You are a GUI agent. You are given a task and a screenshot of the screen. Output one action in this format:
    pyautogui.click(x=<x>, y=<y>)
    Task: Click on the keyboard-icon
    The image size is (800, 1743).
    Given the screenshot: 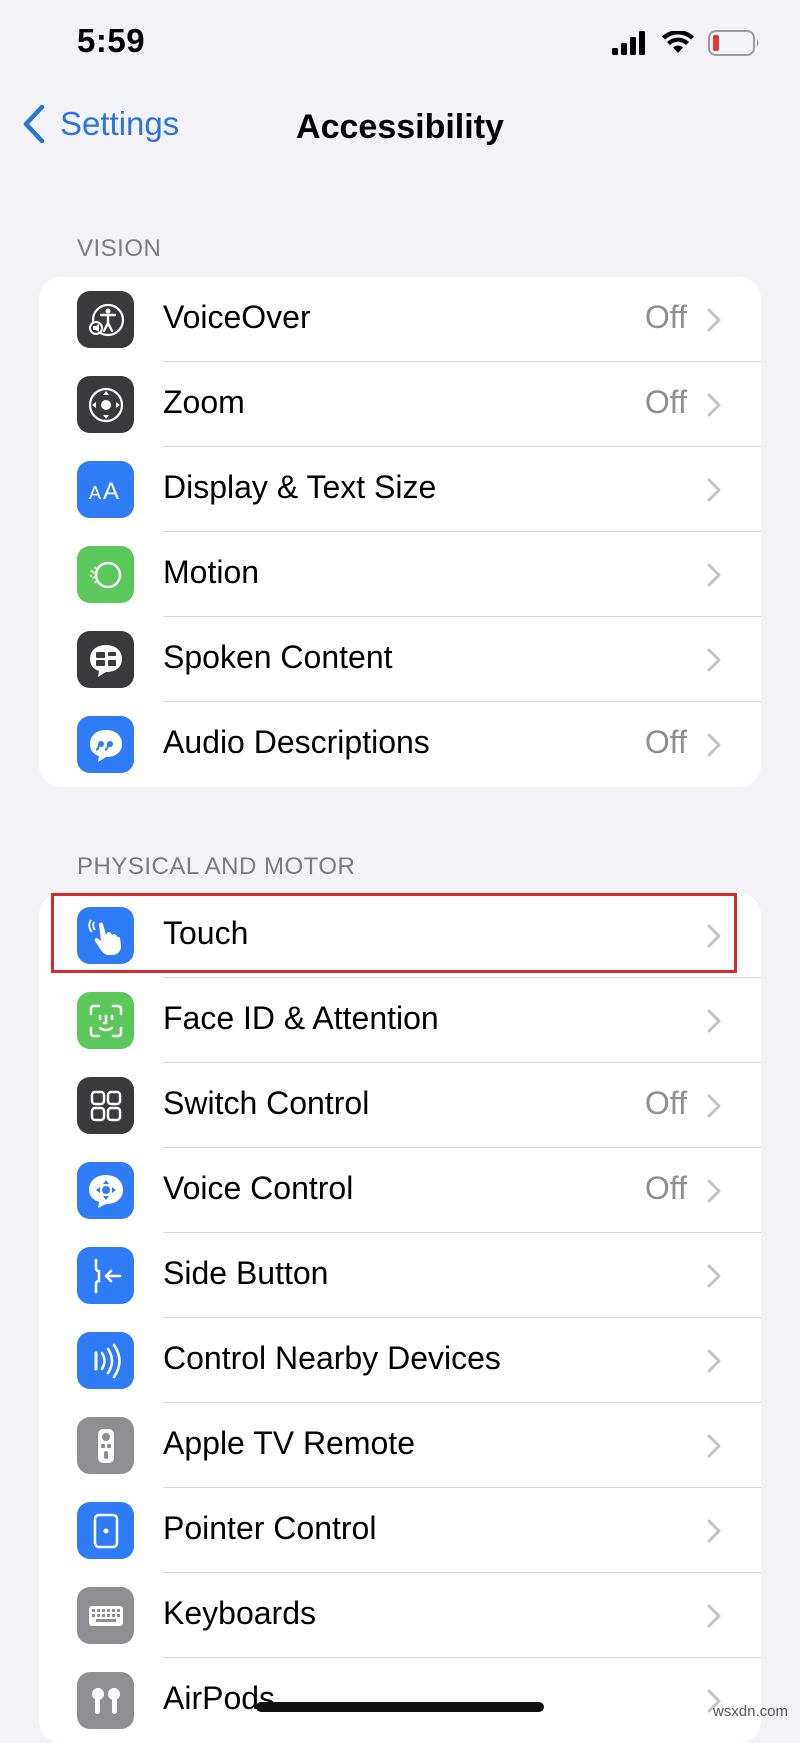 What is the action you would take?
    pyautogui.click(x=105, y=1615)
    